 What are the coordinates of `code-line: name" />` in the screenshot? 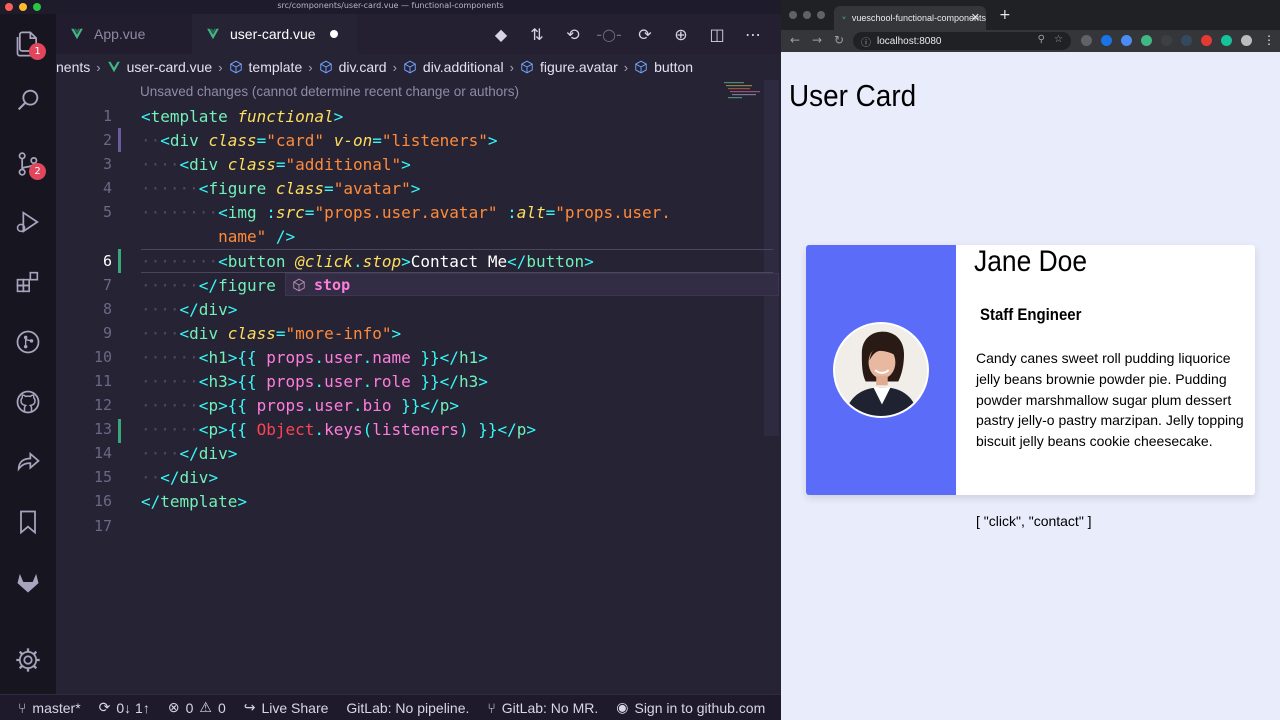 It's located at (257, 236).